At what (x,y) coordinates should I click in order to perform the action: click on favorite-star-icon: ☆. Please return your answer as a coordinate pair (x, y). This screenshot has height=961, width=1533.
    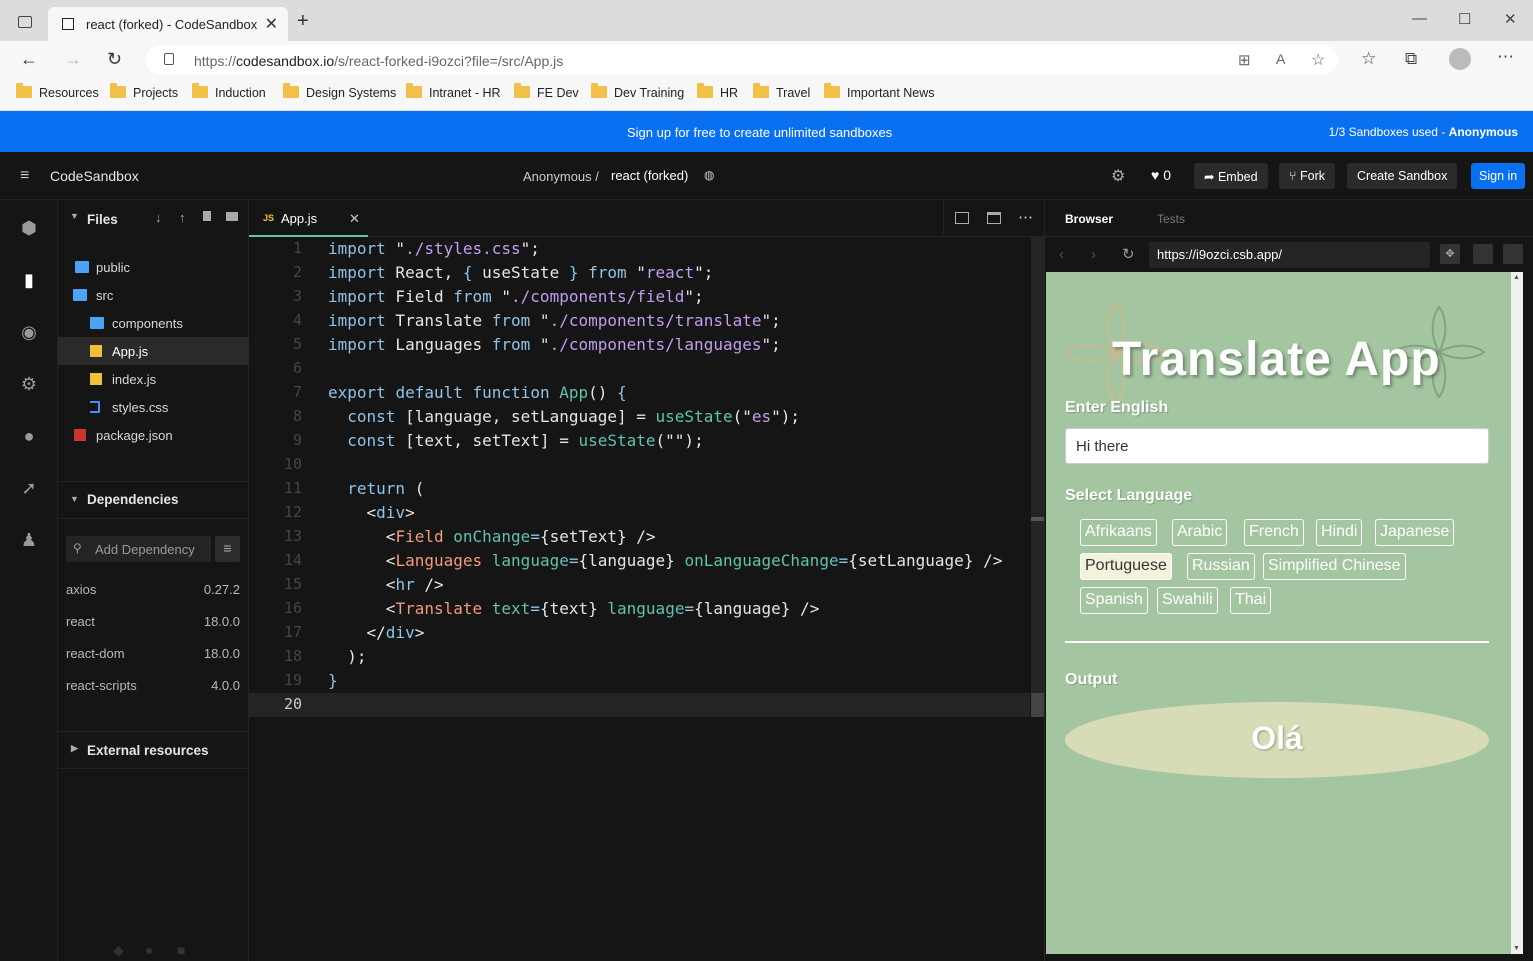
    Looking at the image, I should click on (1318, 60).